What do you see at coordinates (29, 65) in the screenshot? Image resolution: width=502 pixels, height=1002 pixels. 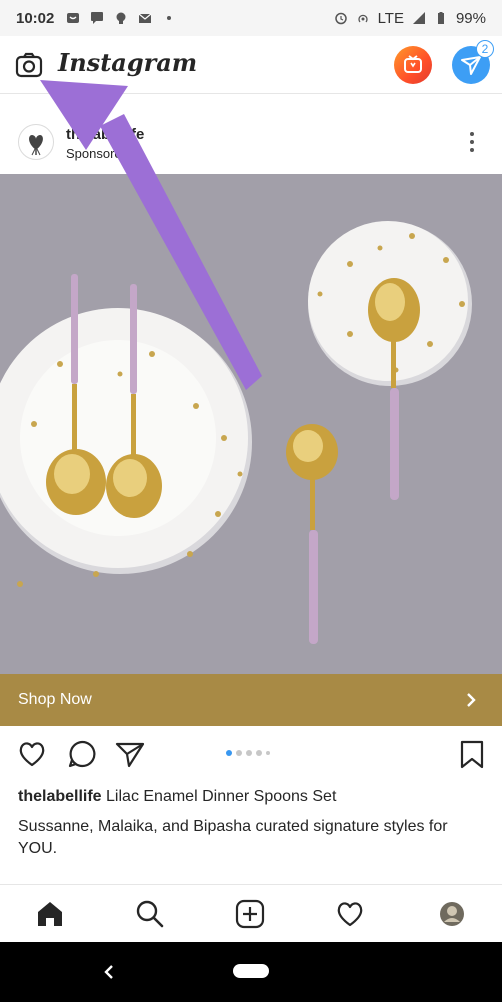 I see `camera-icon` at bounding box center [29, 65].